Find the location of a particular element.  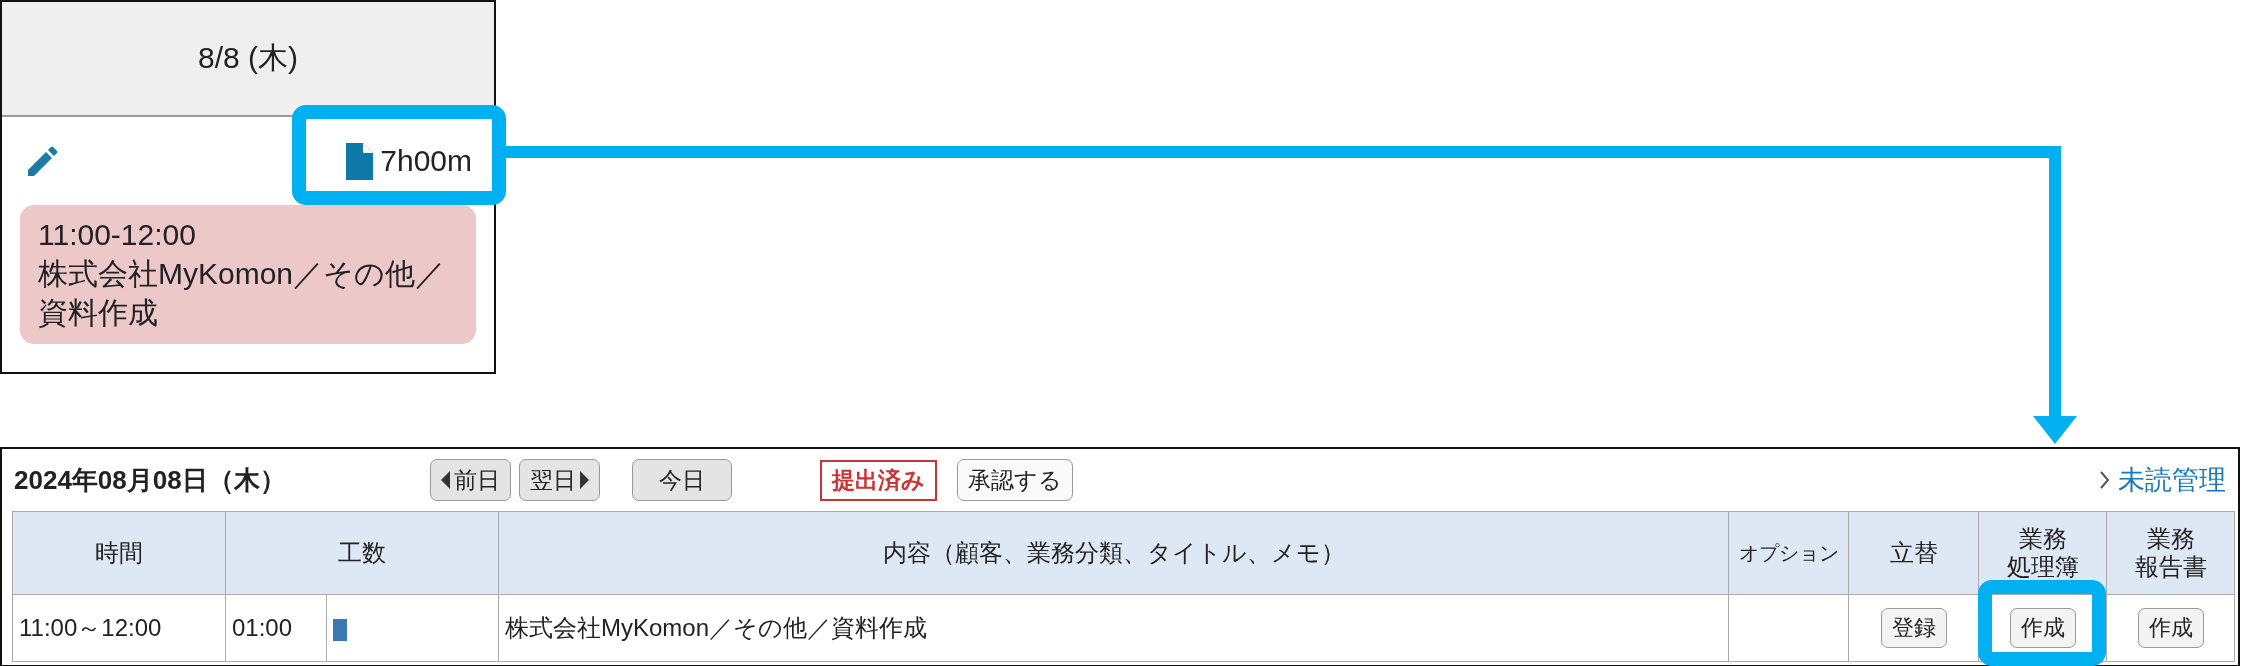

date-label: 8/8 (木) is located at coordinates (248, 58).